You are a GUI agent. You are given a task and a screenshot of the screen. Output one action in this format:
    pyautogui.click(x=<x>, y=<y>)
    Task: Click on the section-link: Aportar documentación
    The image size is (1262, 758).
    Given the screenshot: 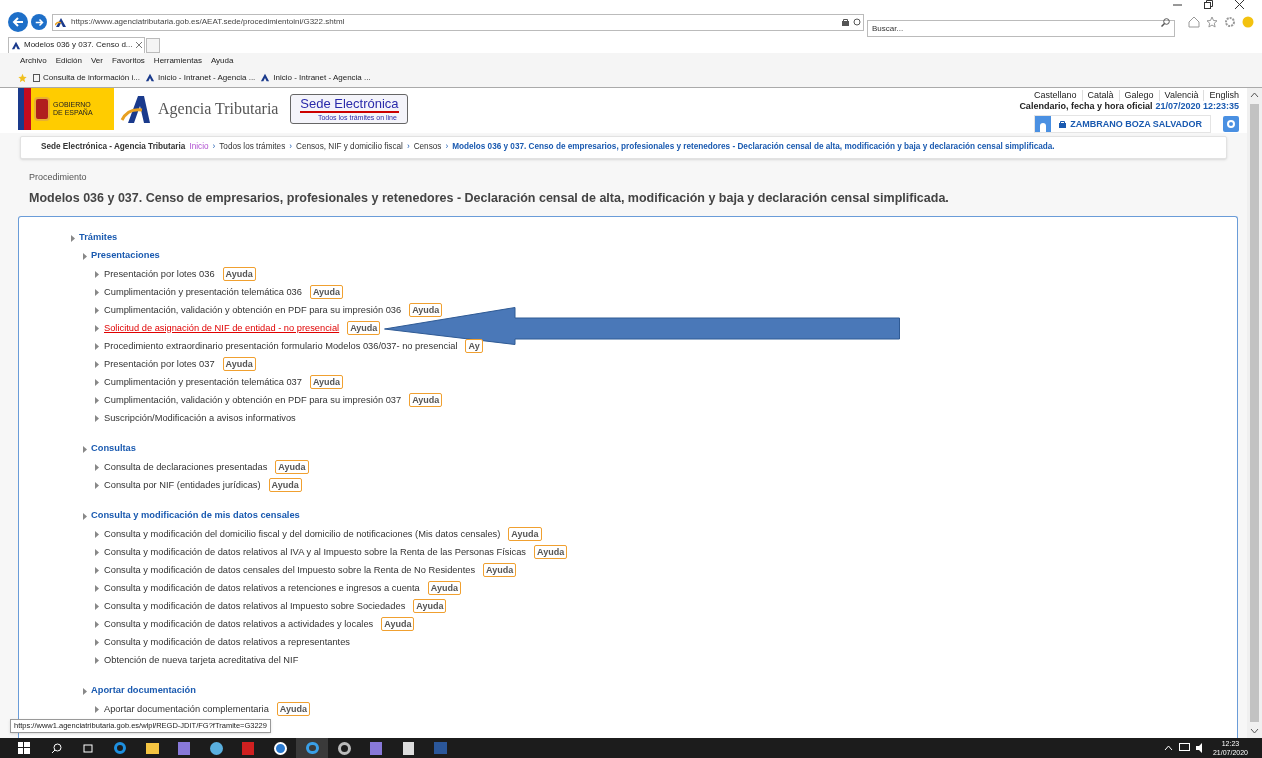 What is the action you would take?
    pyautogui.click(x=143, y=691)
    